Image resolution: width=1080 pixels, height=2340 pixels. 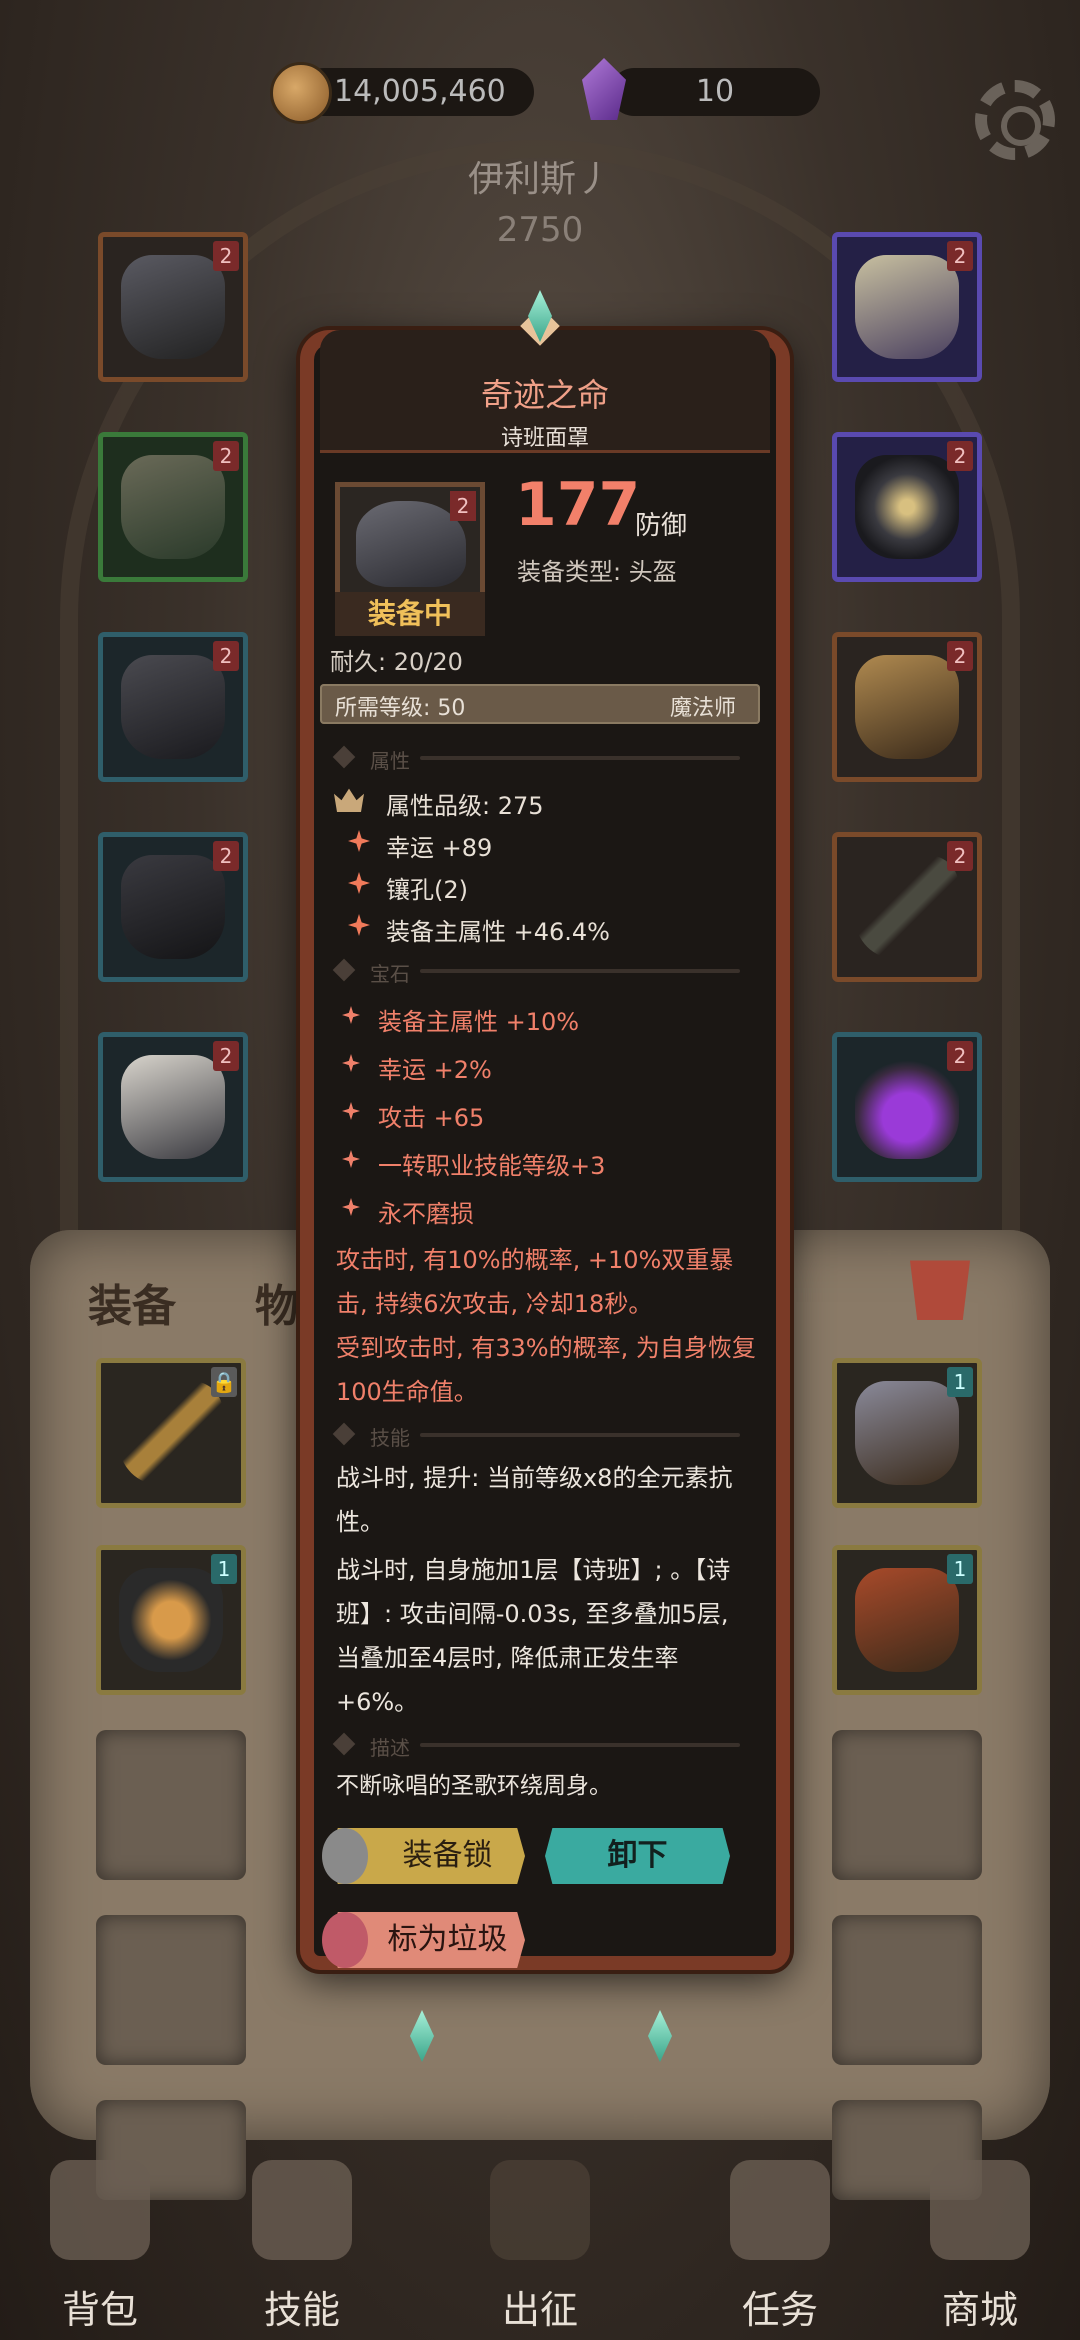 What do you see at coordinates (345, 1940) in the screenshot?
I see `junk-lantern-icon` at bounding box center [345, 1940].